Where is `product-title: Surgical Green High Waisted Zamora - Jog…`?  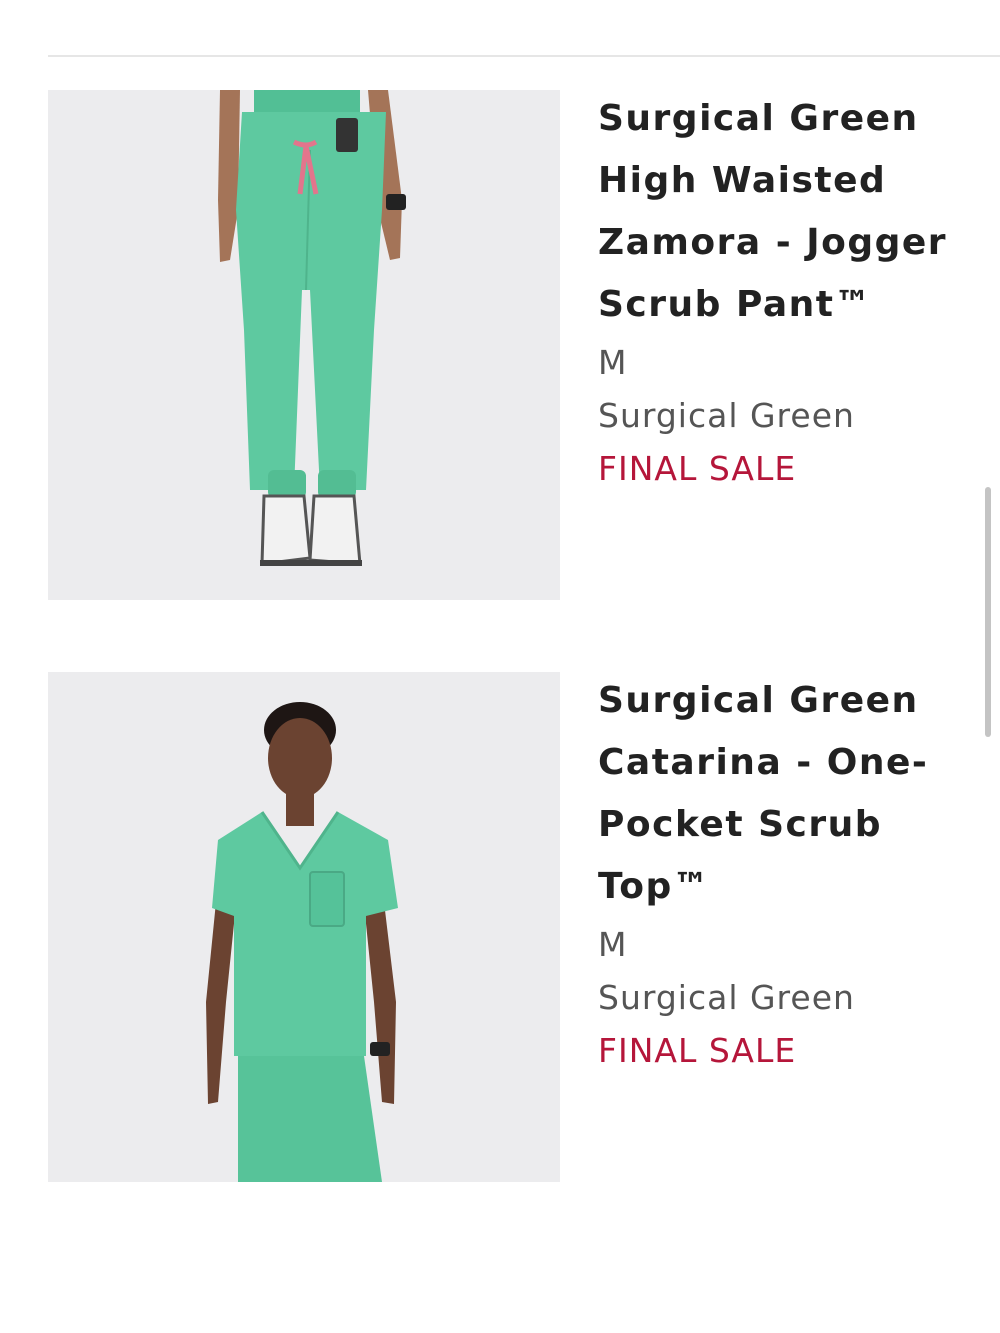
product-title: Surgical Green High Waisted Zamora - Jog… is located at coordinates (798, 212).